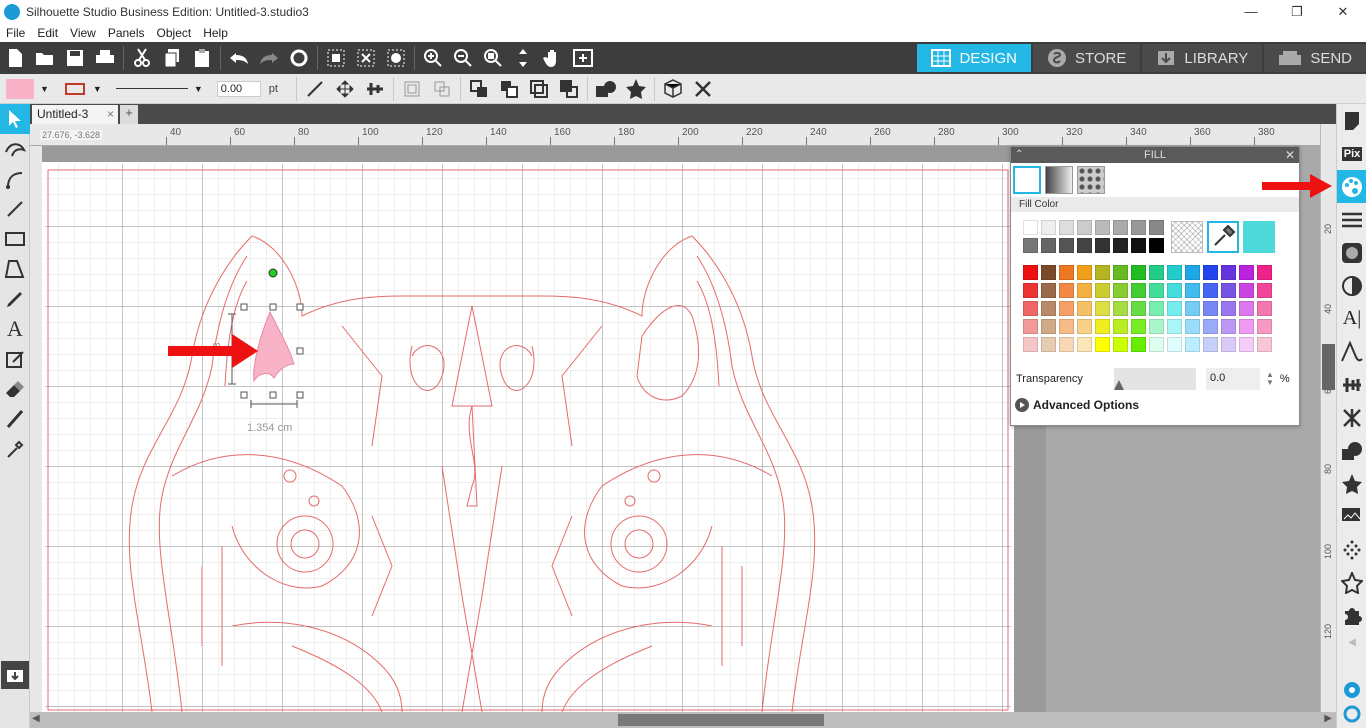  Describe the element at coordinates (974, 58) in the screenshot. I see `tab-design: DESIGN` at that location.